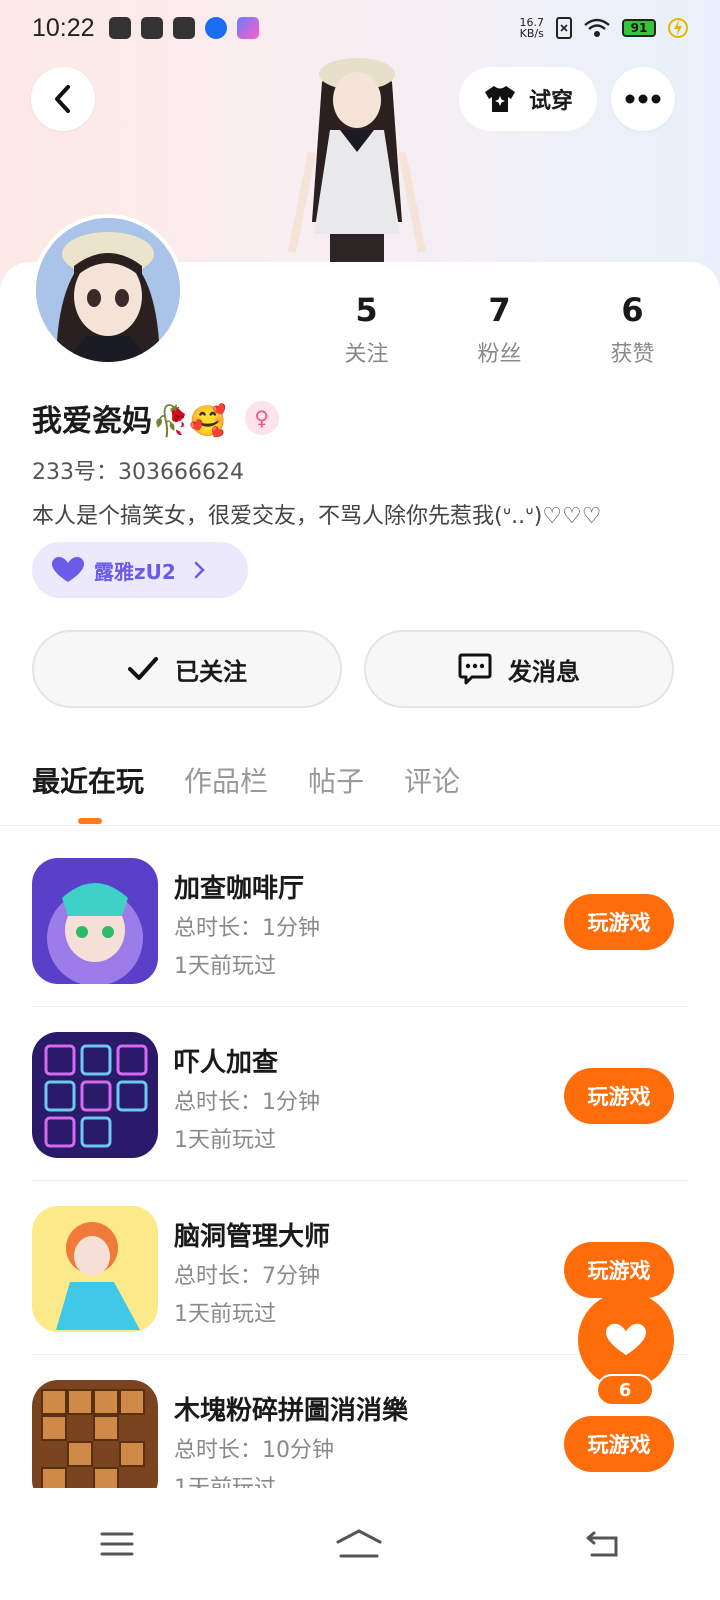  I want to click on game-icon-brain-manager, so click(95, 1269).